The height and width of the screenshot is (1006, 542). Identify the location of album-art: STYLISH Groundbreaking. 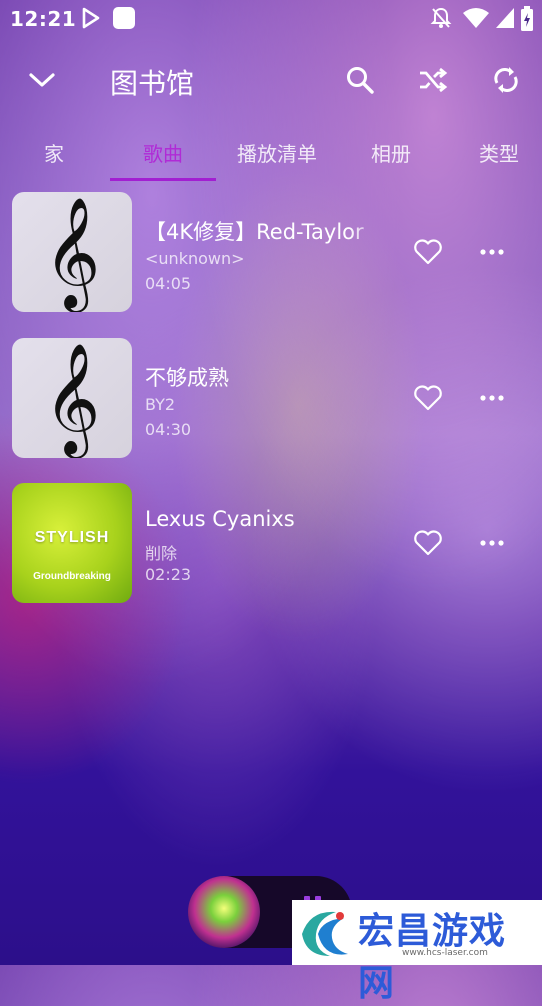
(72, 543).